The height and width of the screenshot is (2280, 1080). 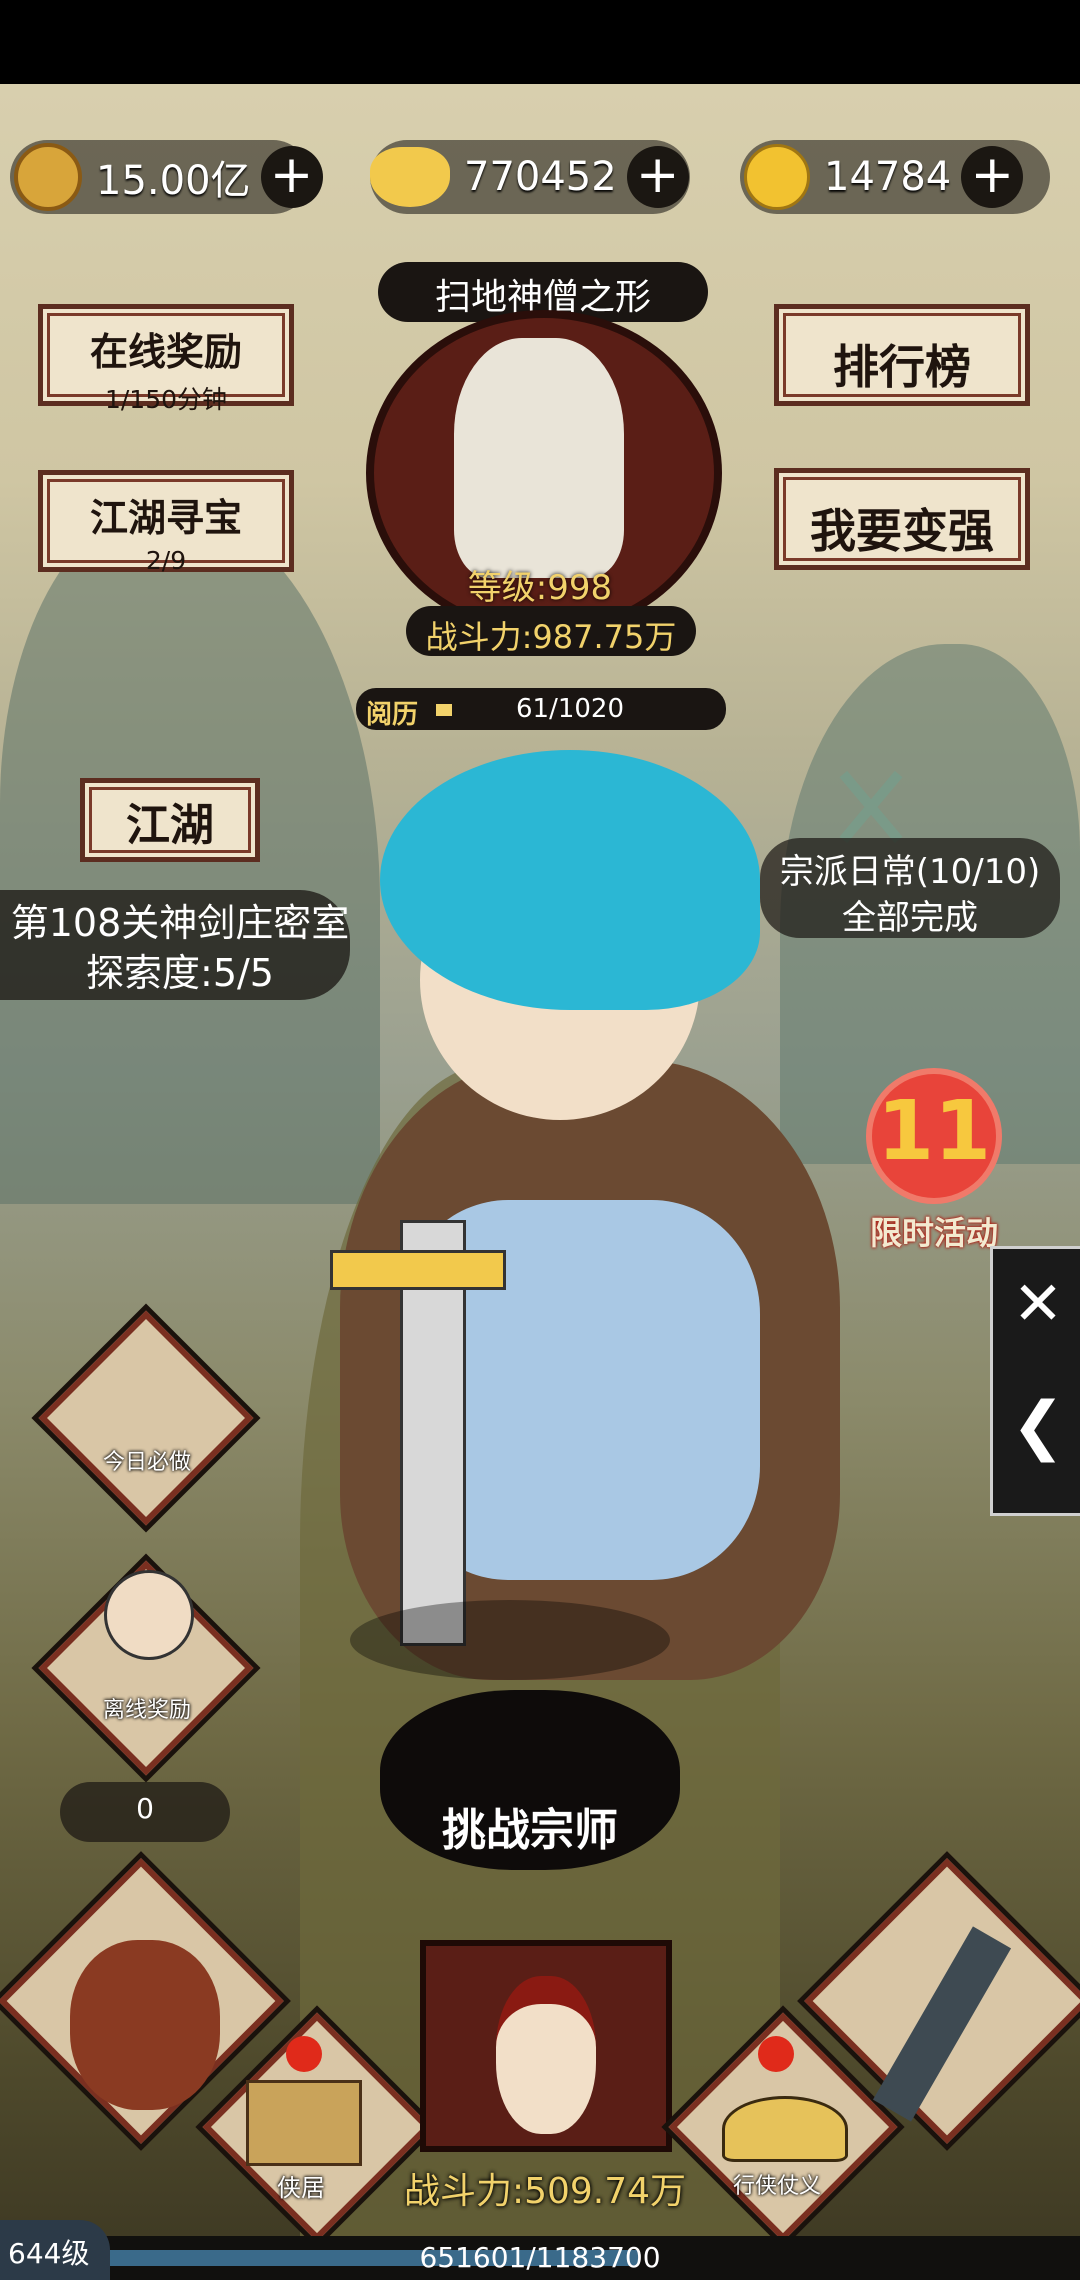 I want to click on official-avatar, so click(x=546, y=2055).